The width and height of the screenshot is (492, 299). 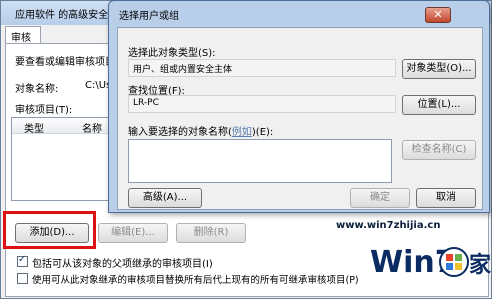 What do you see at coordinates (34, 127) in the screenshot?
I see `column-type: 类型` at bounding box center [34, 127].